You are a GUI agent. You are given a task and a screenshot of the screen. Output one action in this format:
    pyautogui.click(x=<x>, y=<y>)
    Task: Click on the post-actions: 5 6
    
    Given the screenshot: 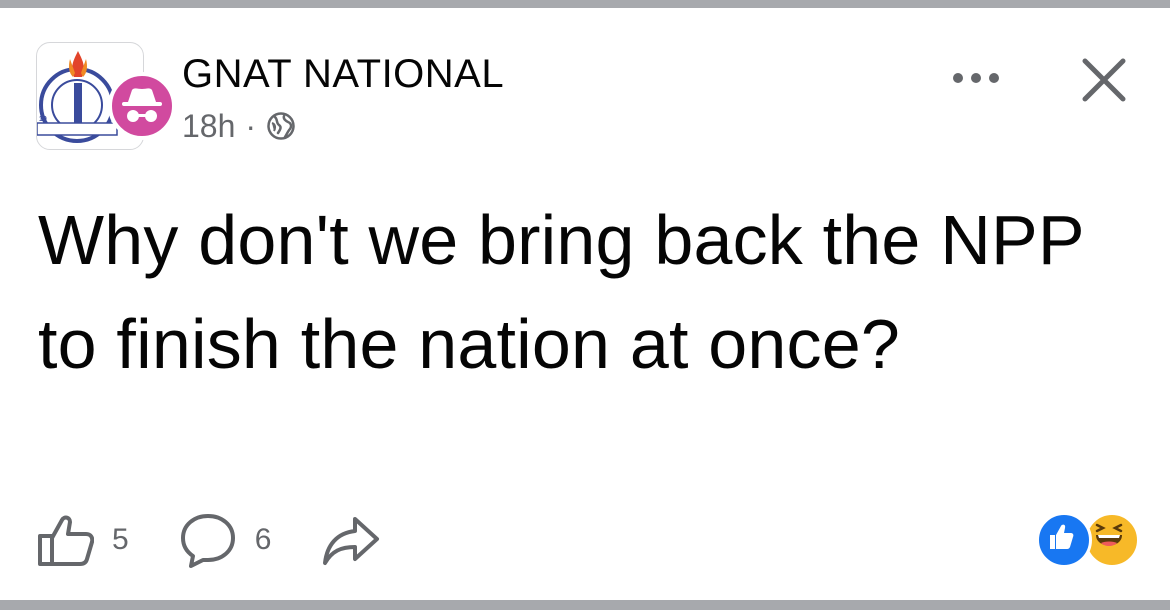 What is the action you would take?
    pyautogui.click(x=233, y=540)
    